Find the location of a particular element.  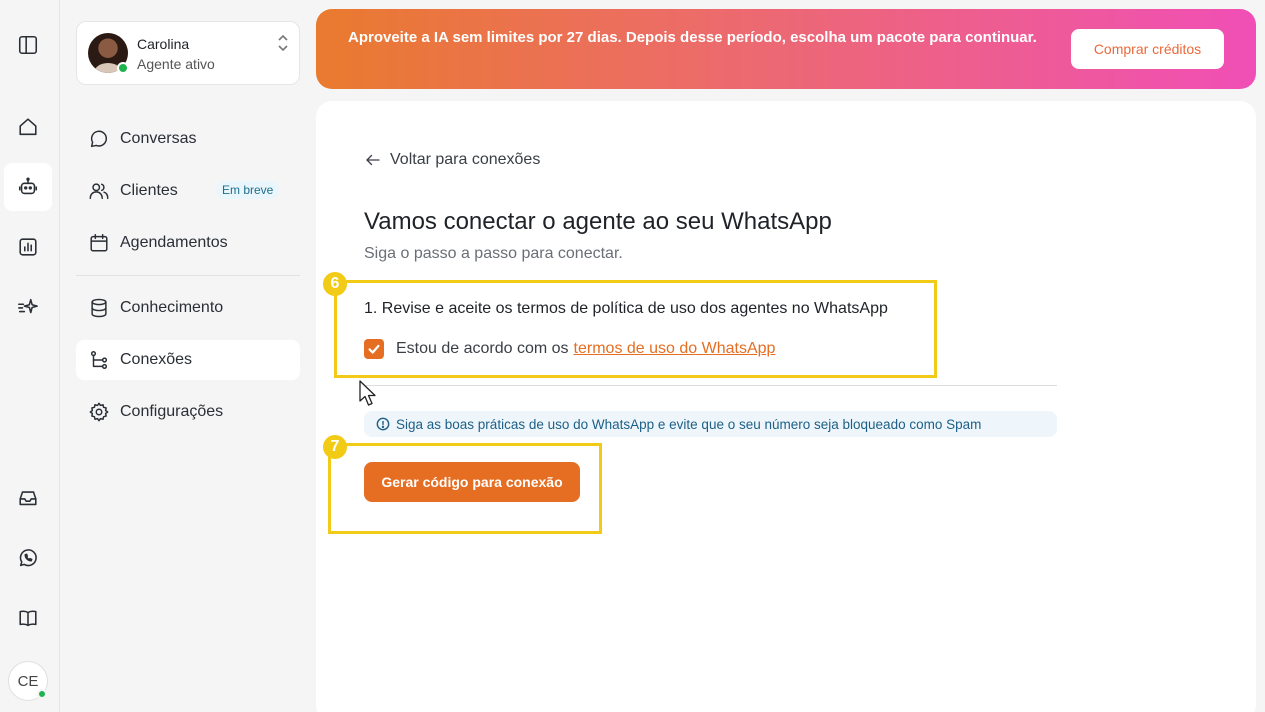

calendar-icon is located at coordinates (99, 243).